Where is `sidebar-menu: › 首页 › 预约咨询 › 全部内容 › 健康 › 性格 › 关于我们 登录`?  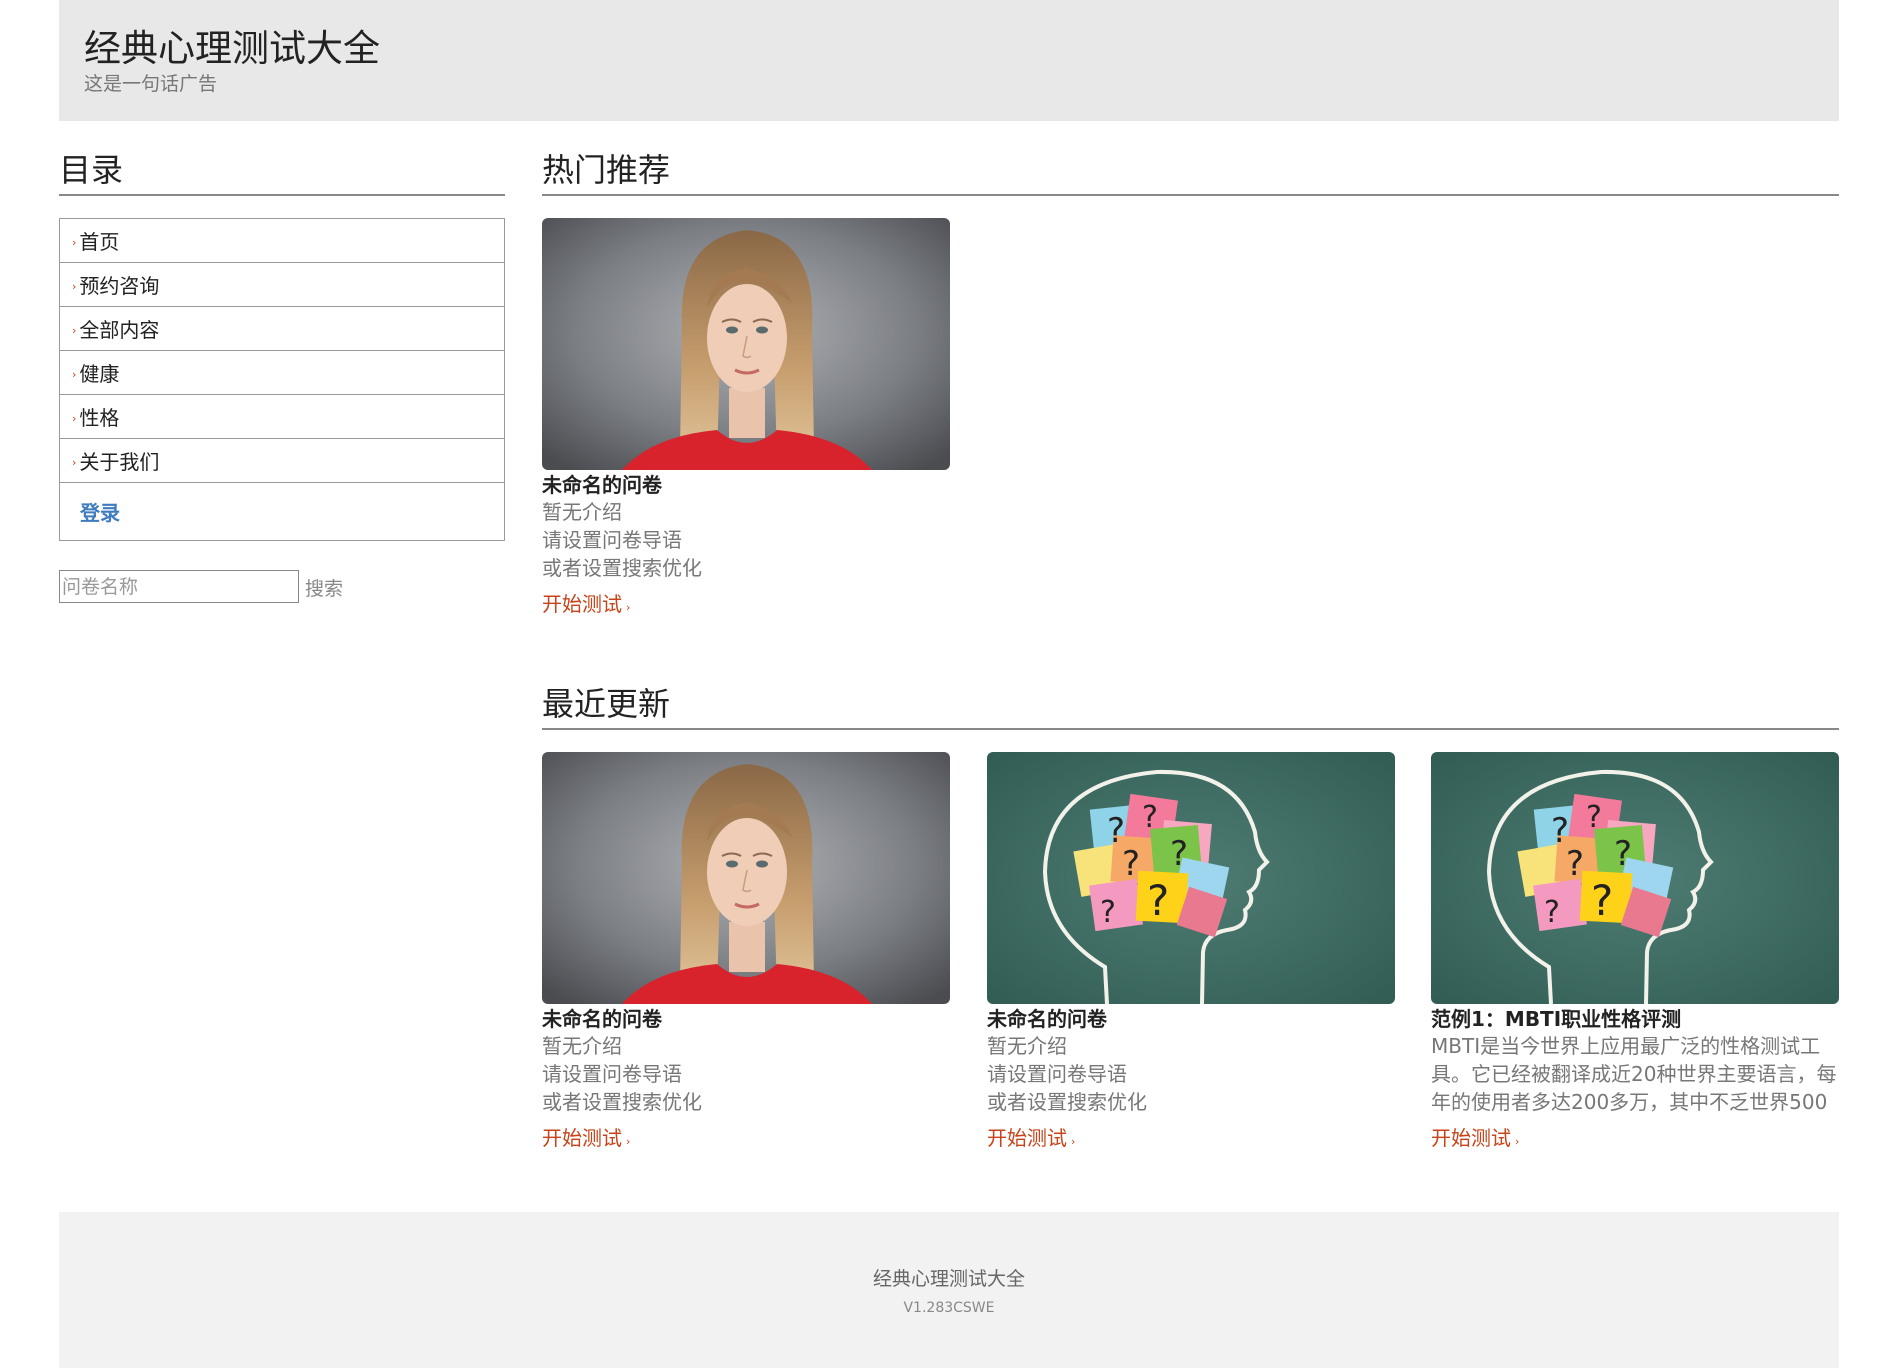 sidebar-menu: › 首页 › 预约咨询 › 全部内容 › 健康 › 性格 › 关于我们 登录 is located at coordinates (282, 379).